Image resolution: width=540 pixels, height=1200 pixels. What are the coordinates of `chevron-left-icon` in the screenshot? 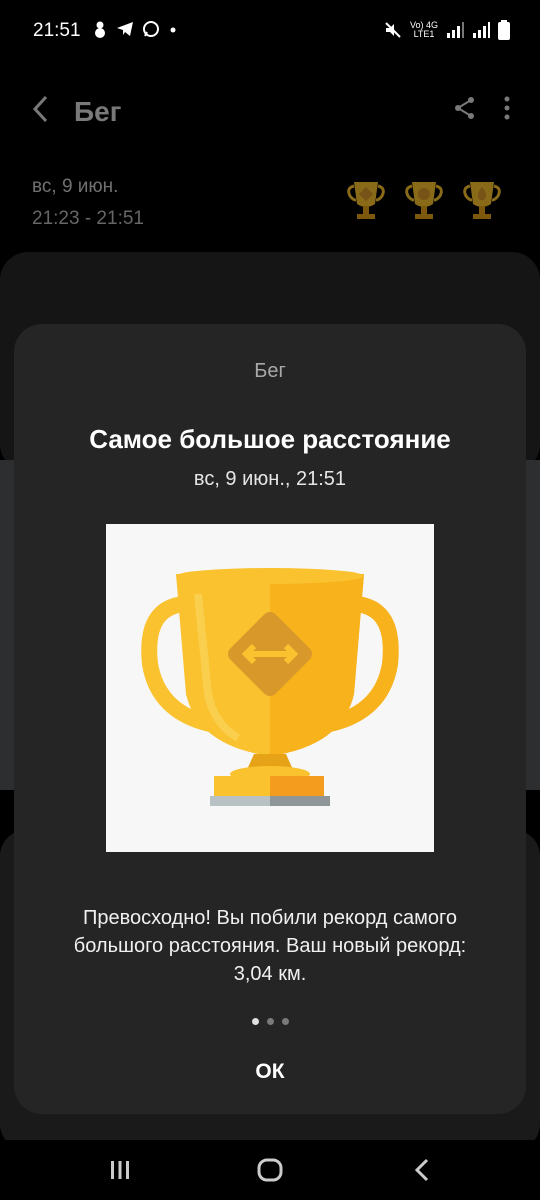 It's located at (40, 109).